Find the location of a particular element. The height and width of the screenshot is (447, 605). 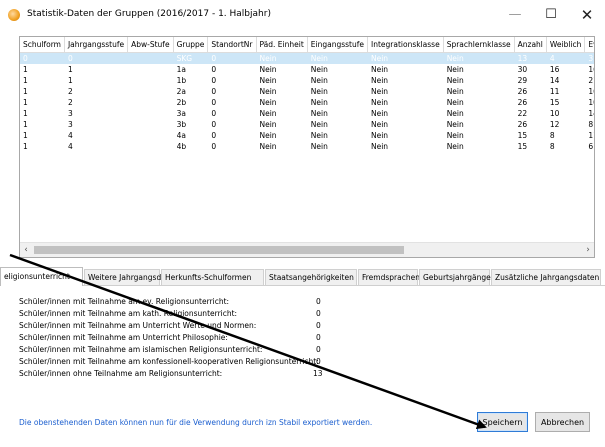

column-header: StandortNr is located at coordinates (232, 45).